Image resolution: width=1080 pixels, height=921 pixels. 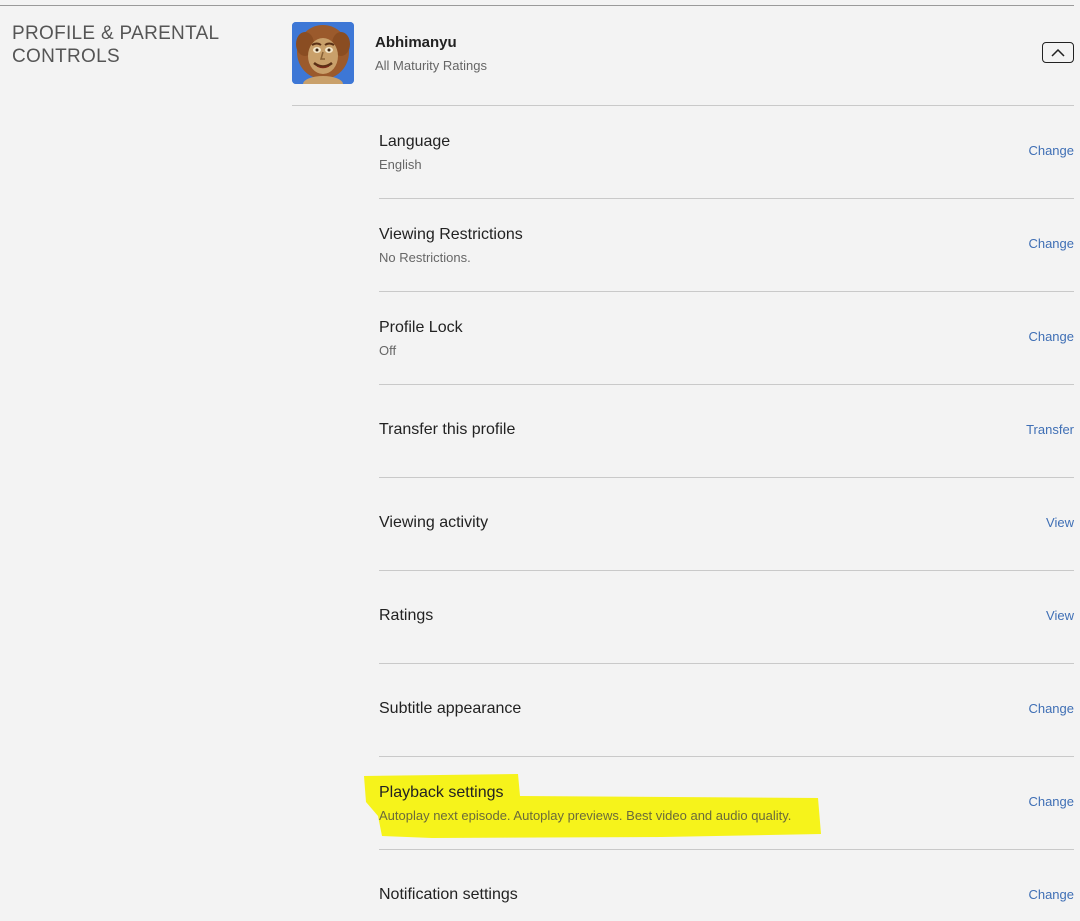 What do you see at coordinates (415, 141) in the screenshot?
I see `row-title: Language` at bounding box center [415, 141].